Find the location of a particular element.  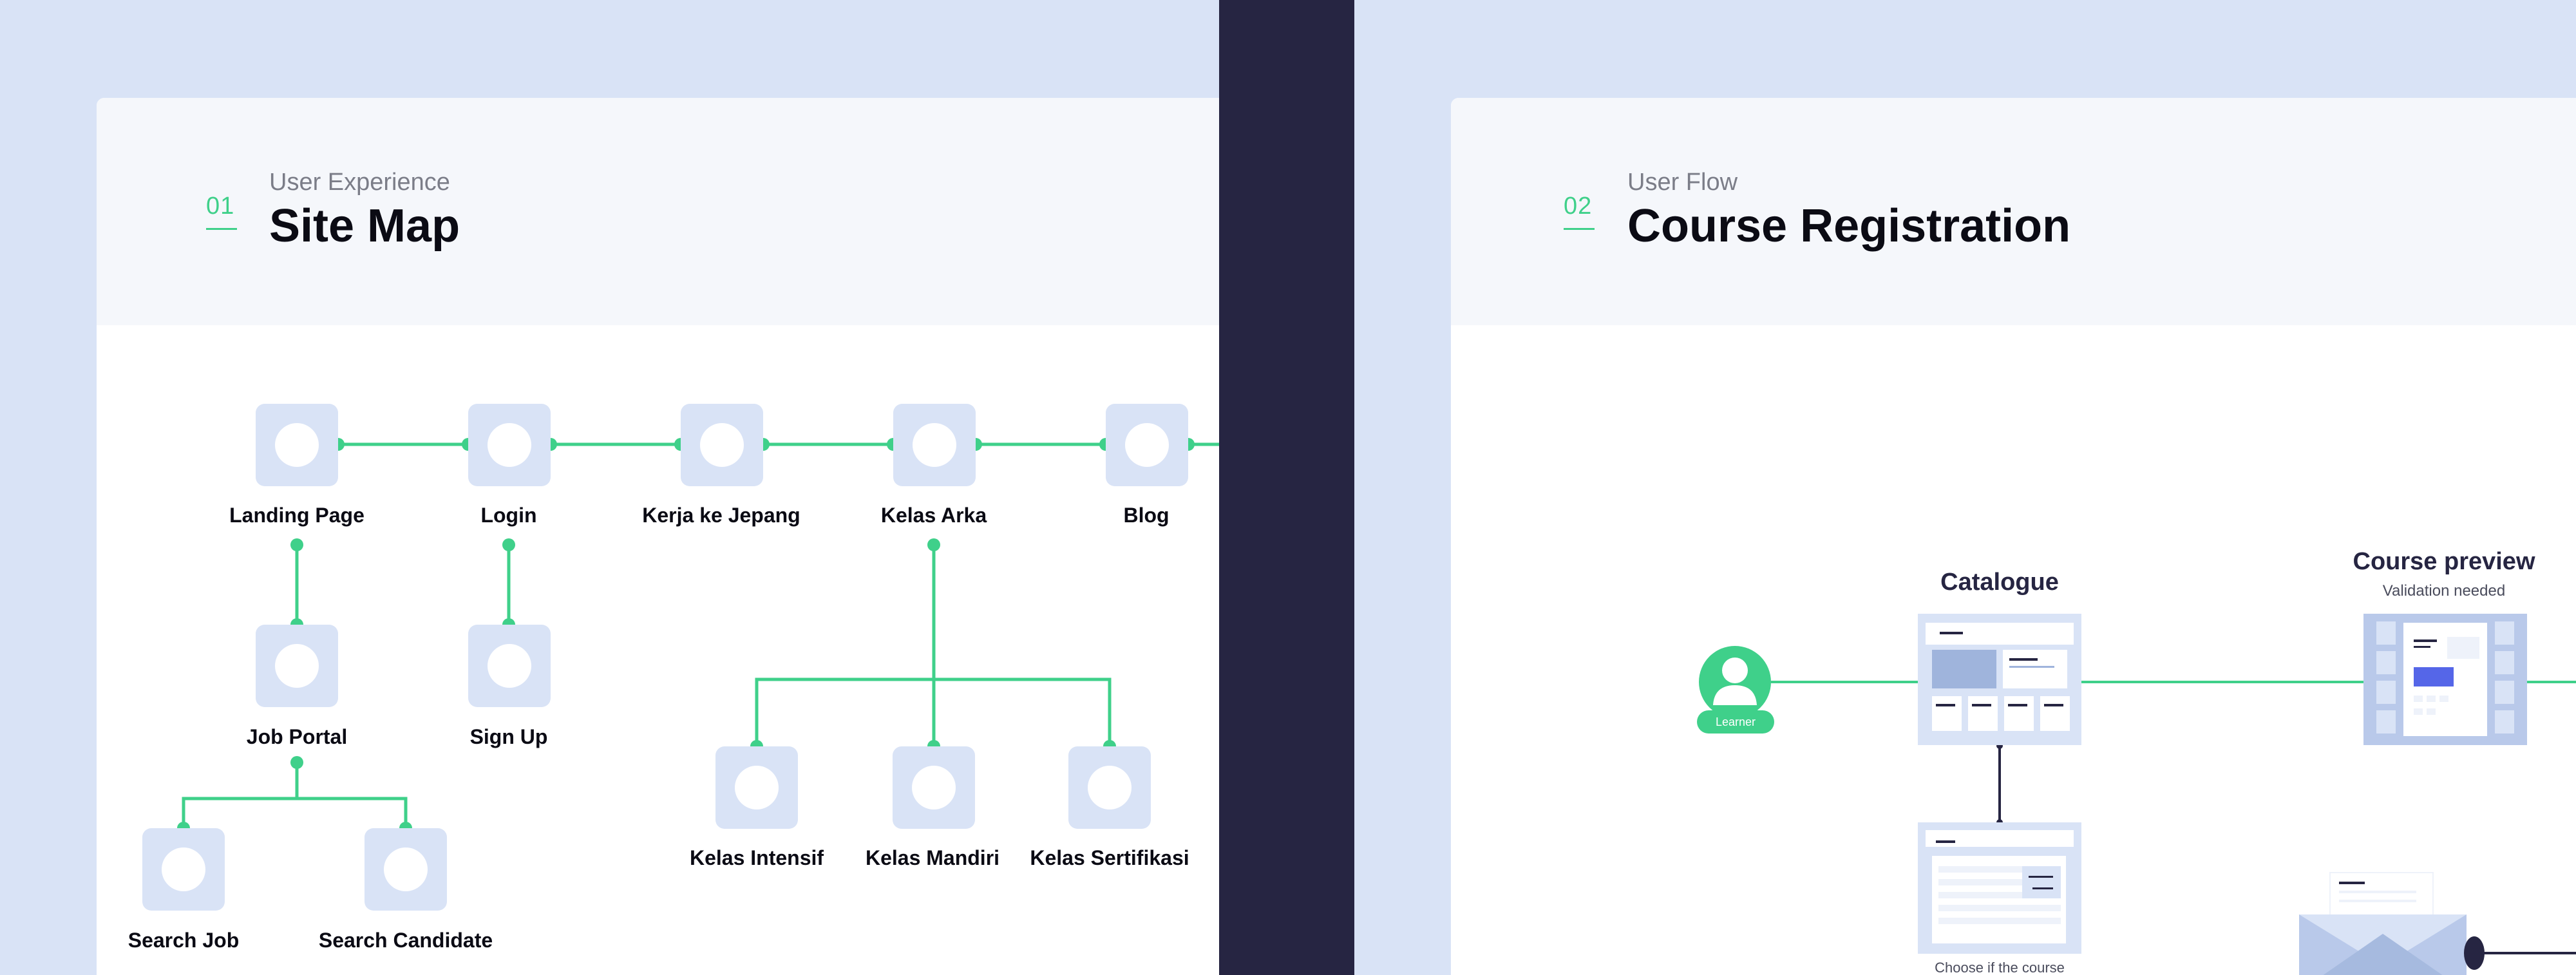

catalogue-label: Catalogue is located at coordinates (1999, 582).